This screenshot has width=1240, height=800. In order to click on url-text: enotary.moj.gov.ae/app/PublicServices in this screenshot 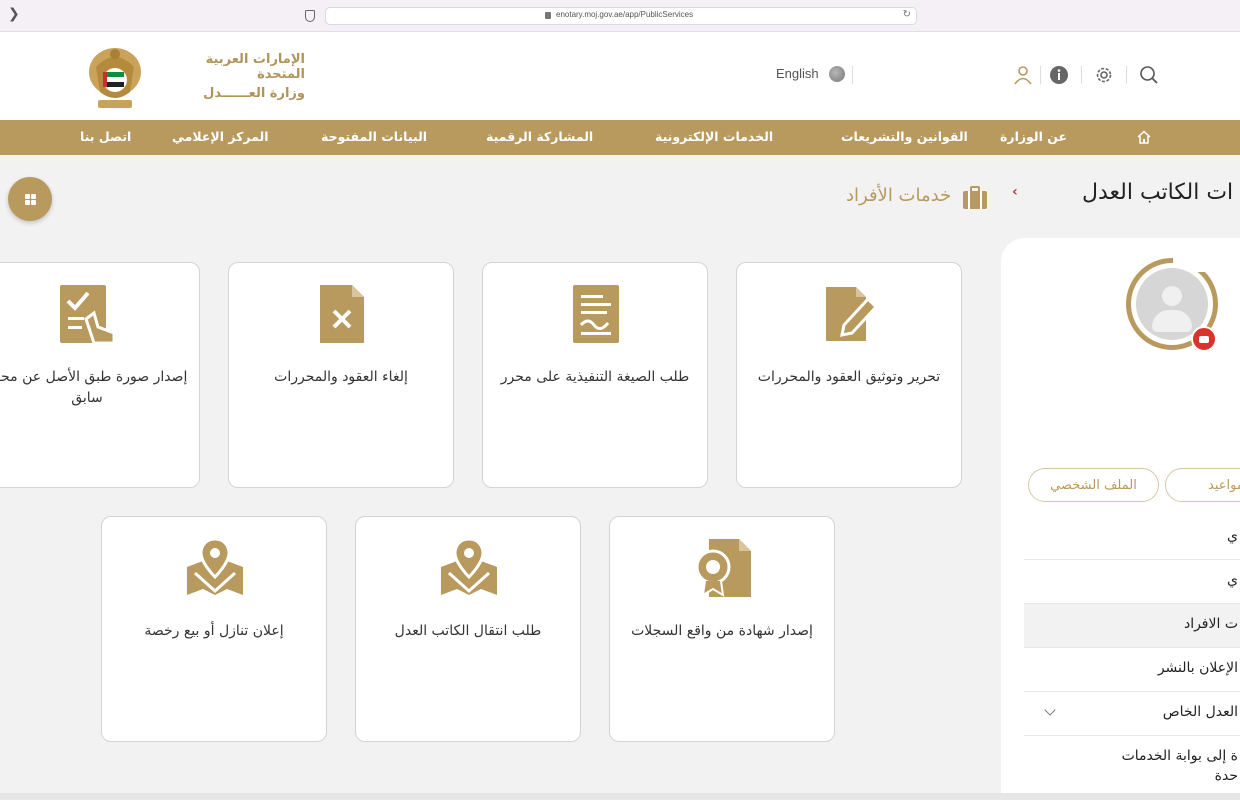, I will do `click(625, 14)`.